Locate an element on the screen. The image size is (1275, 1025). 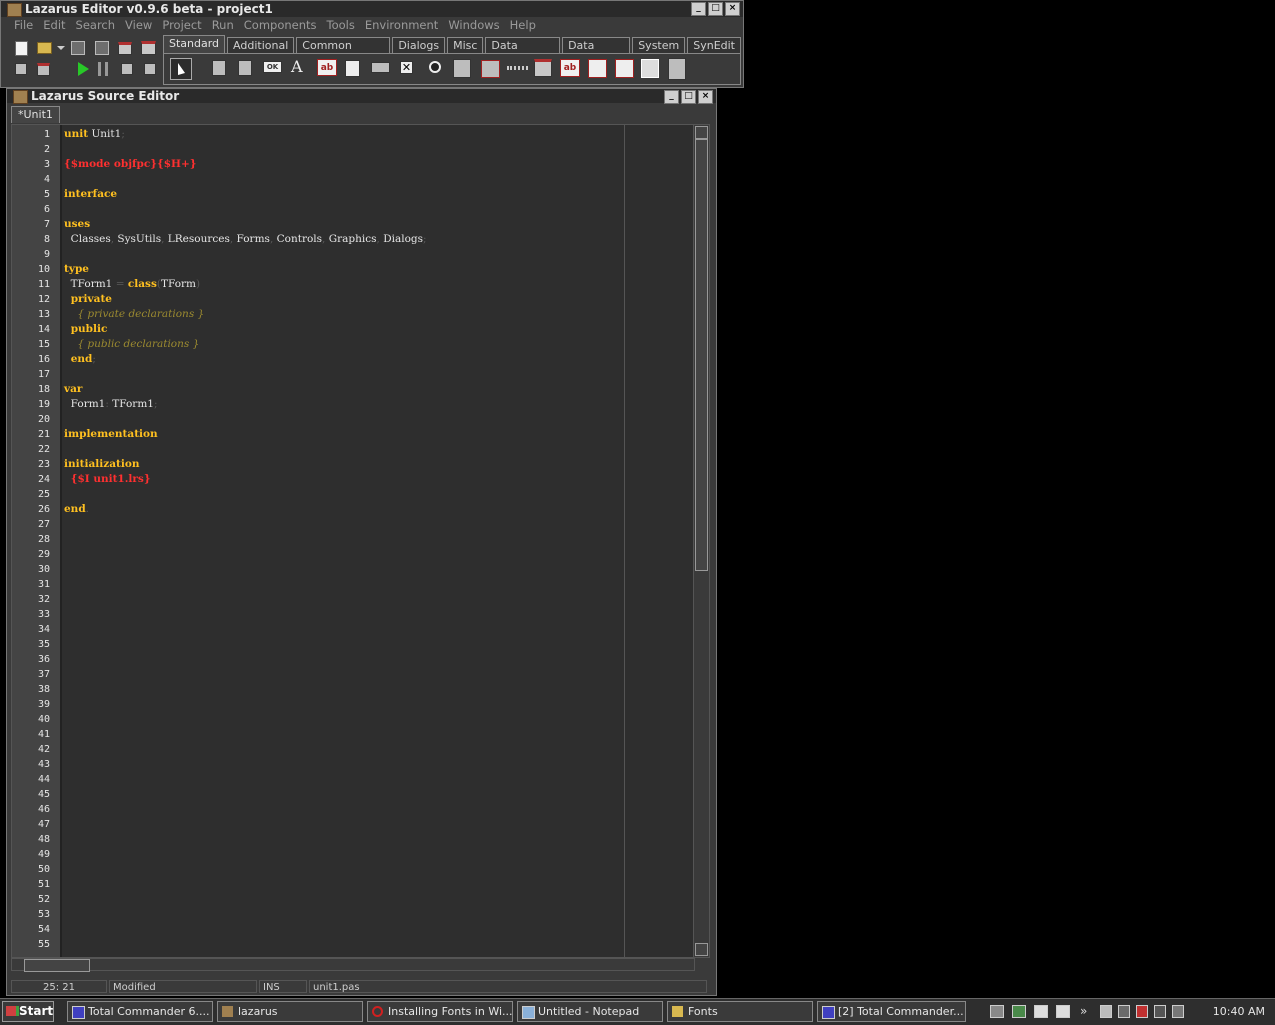
quicklaunch-desktop-icon is located at coordinates (1063, 1011).